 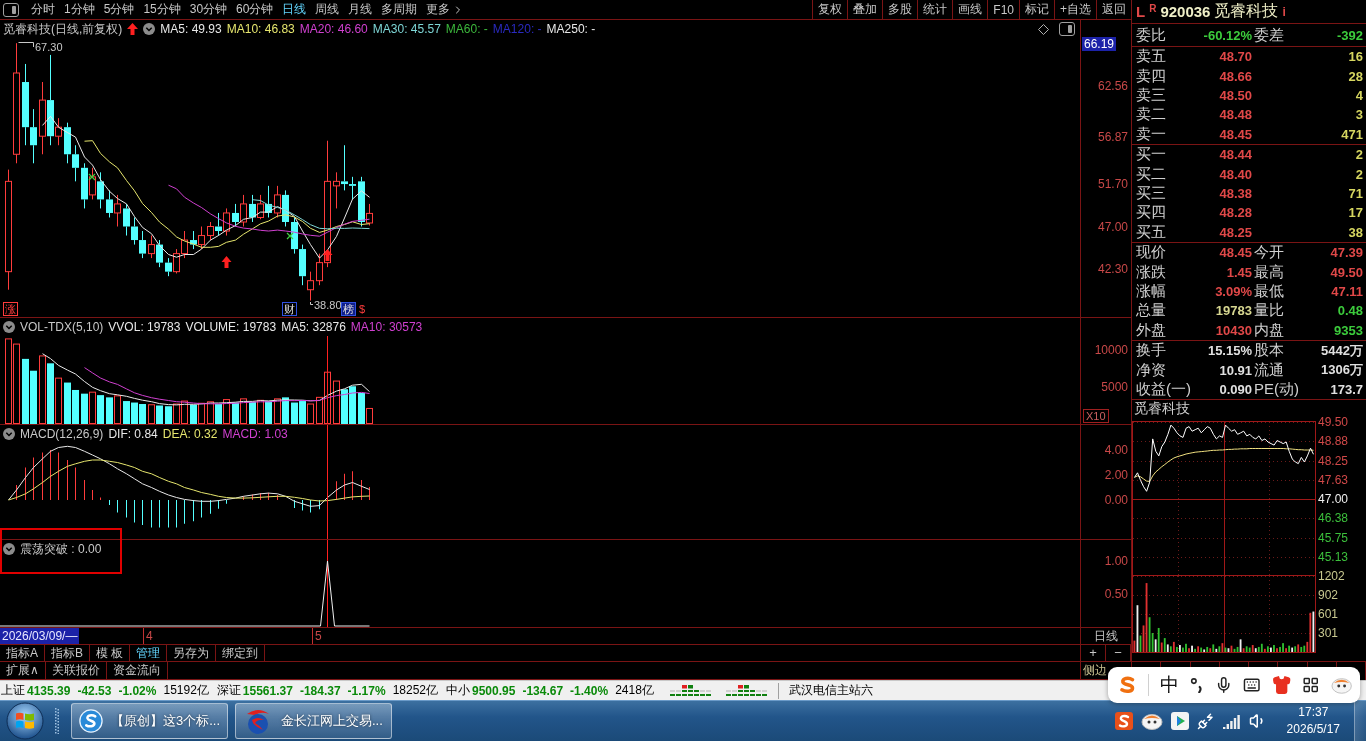 I want to click on quote-label: 外盘, so click(x=1151, y=330).